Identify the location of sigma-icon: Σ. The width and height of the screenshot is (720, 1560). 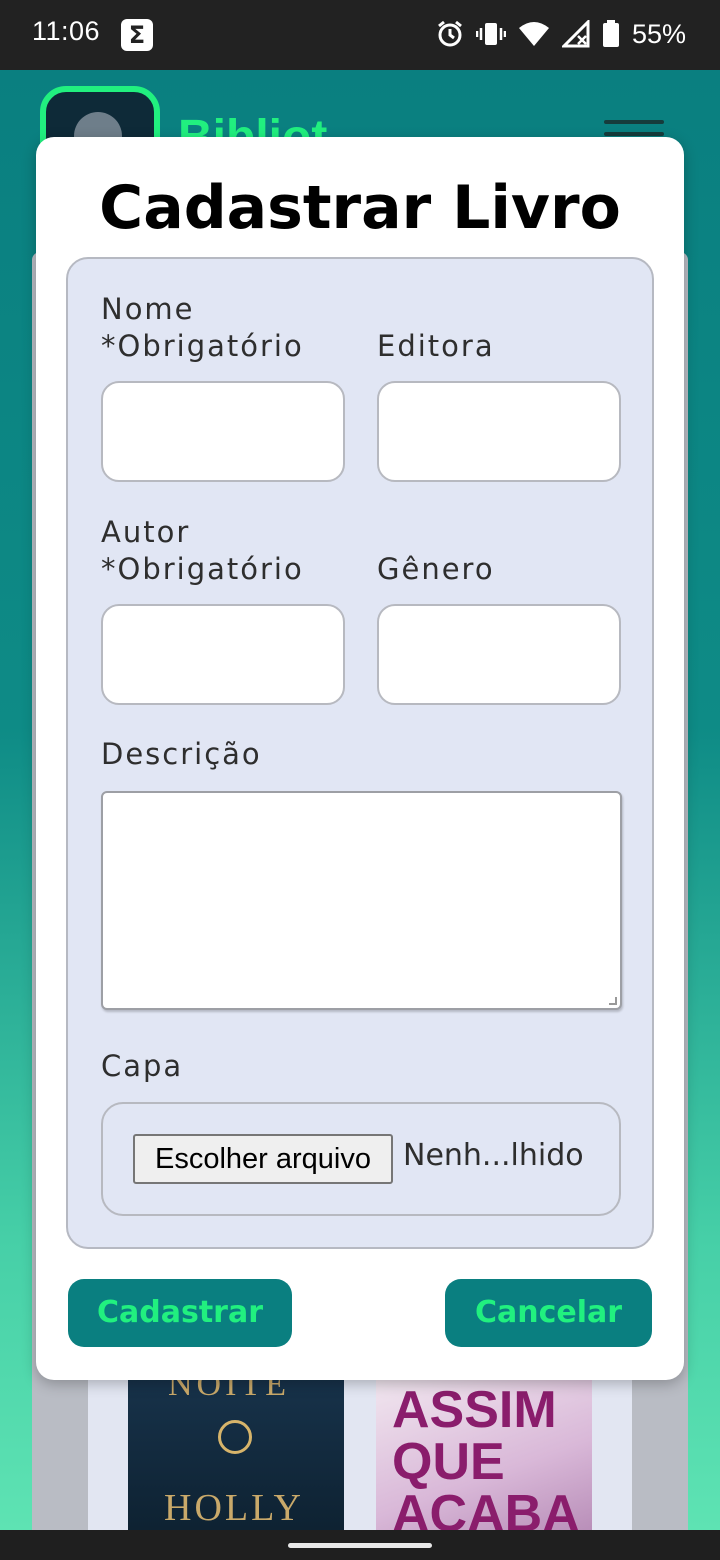
(137, 35).